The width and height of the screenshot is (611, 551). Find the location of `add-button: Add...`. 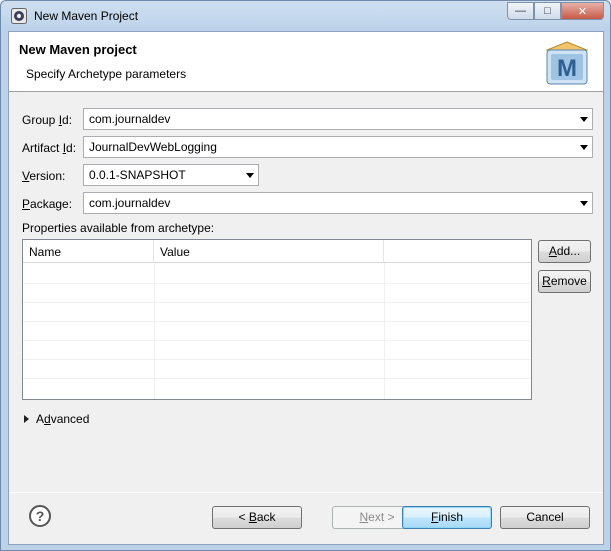

add-button: Add... is located at coordinates (564, 251).